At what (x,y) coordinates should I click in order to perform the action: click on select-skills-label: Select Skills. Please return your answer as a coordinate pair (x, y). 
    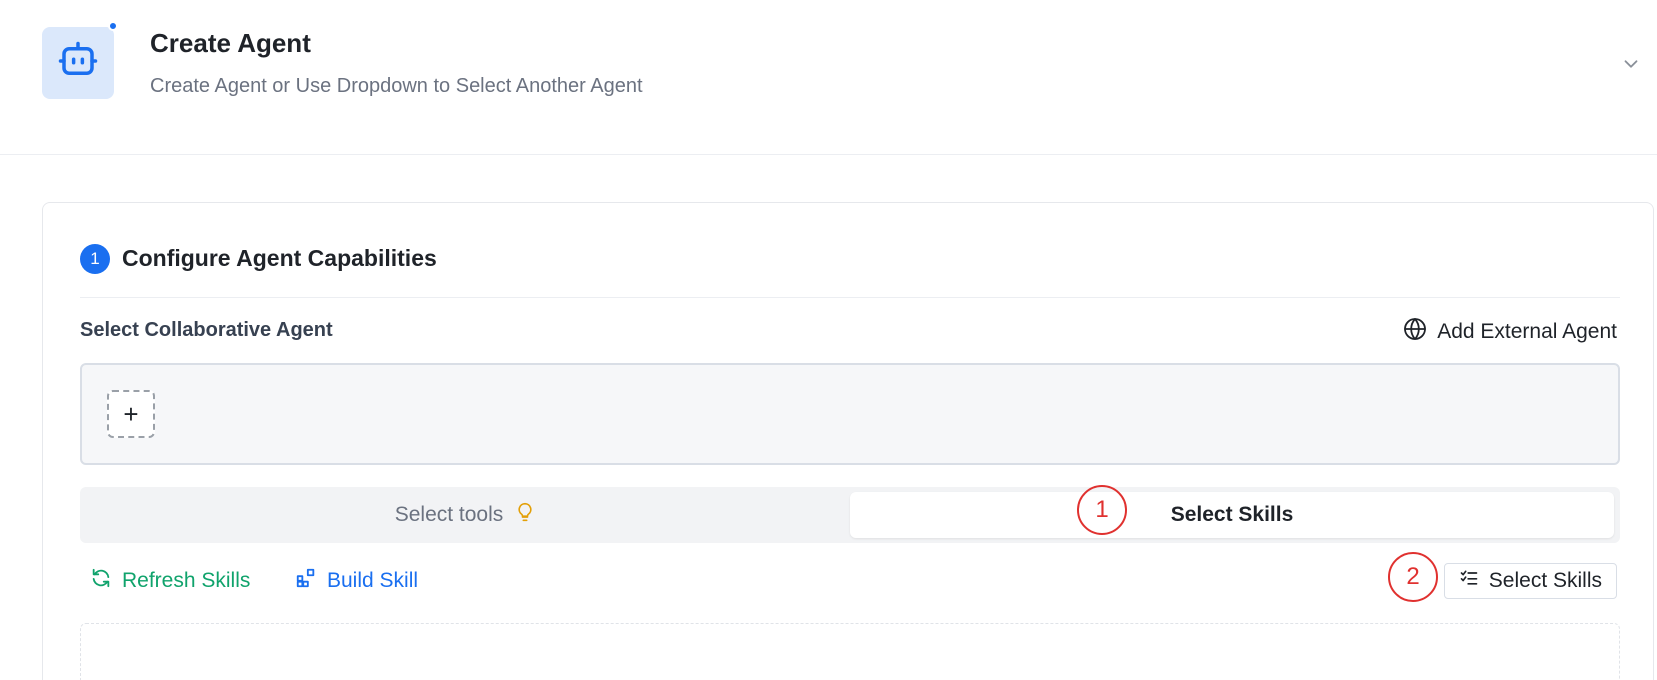
    Looking at the image, I should click on (1545, 580).